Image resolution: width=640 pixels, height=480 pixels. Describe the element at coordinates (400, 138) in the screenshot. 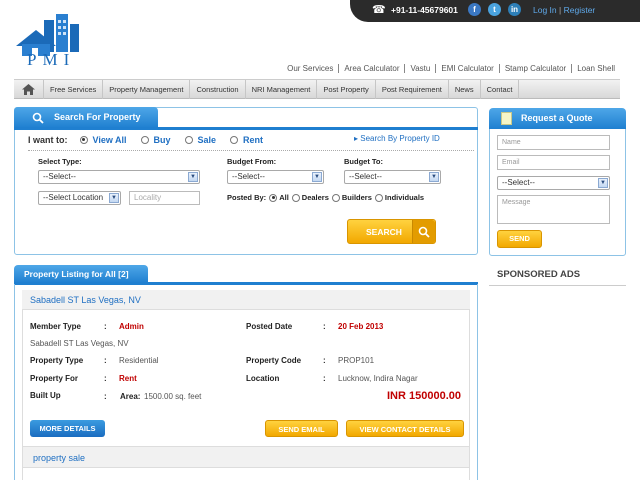

I see `search-by-id-text: Search By Property ID` at that location.